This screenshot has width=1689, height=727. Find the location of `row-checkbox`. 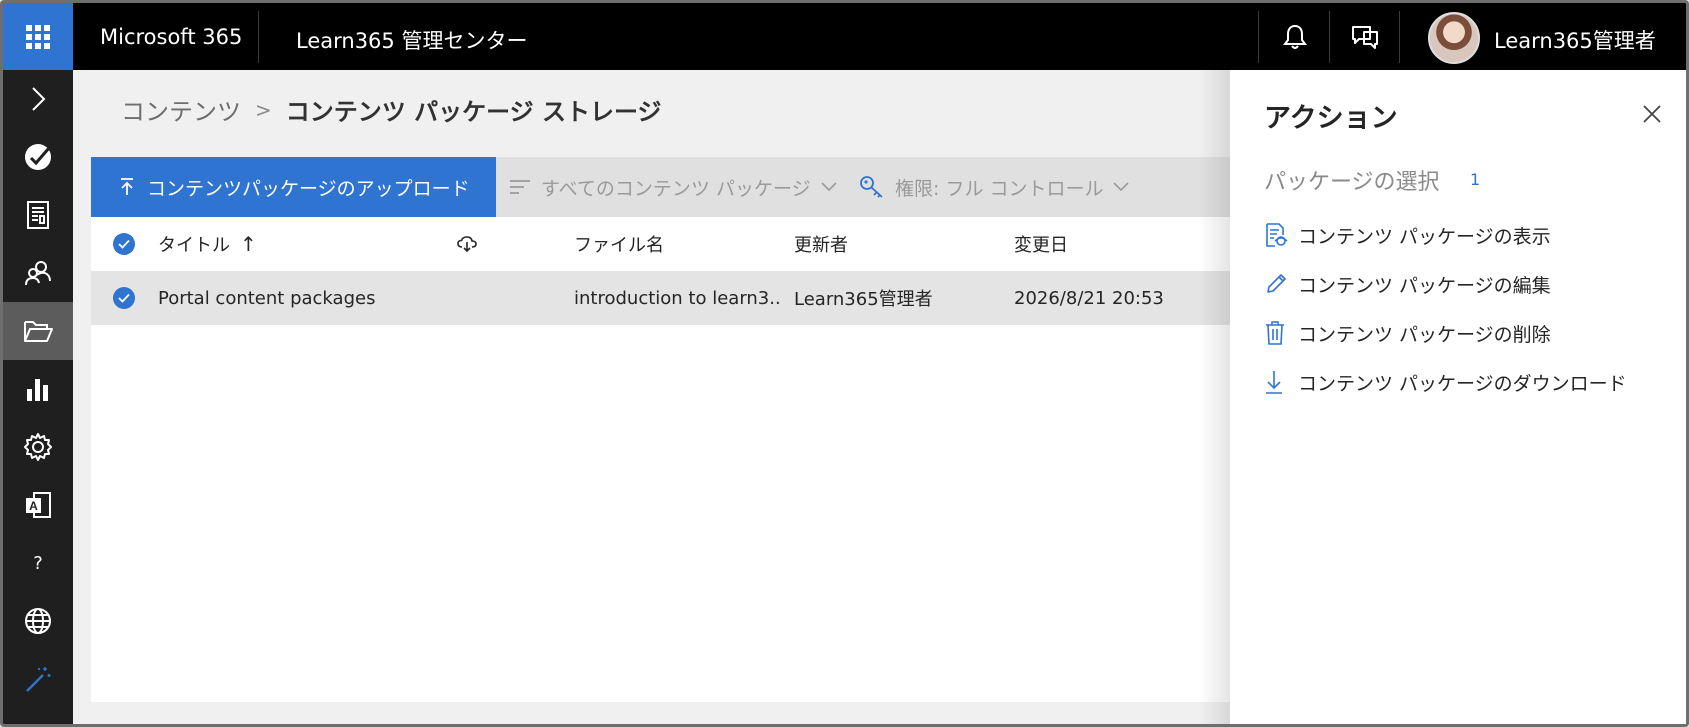

row-checkbox is located at coordinates (124, 298).